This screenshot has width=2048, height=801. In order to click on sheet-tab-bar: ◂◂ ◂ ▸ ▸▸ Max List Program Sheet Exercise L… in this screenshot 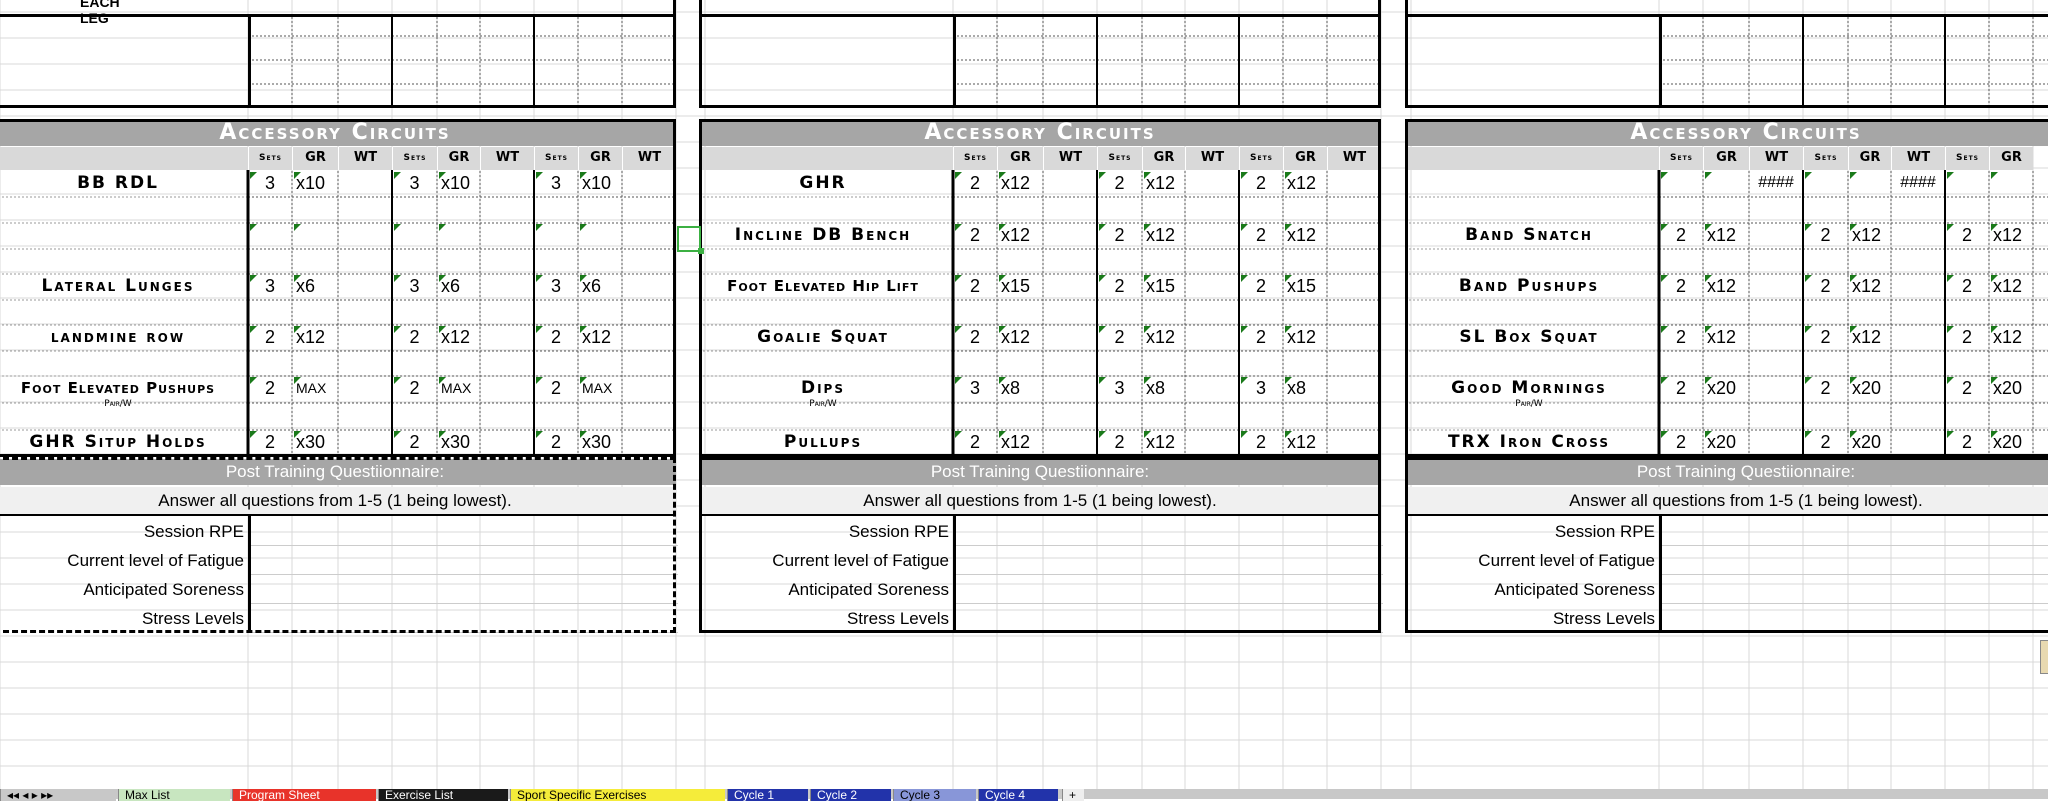, I will do `click(1024, 795)`.